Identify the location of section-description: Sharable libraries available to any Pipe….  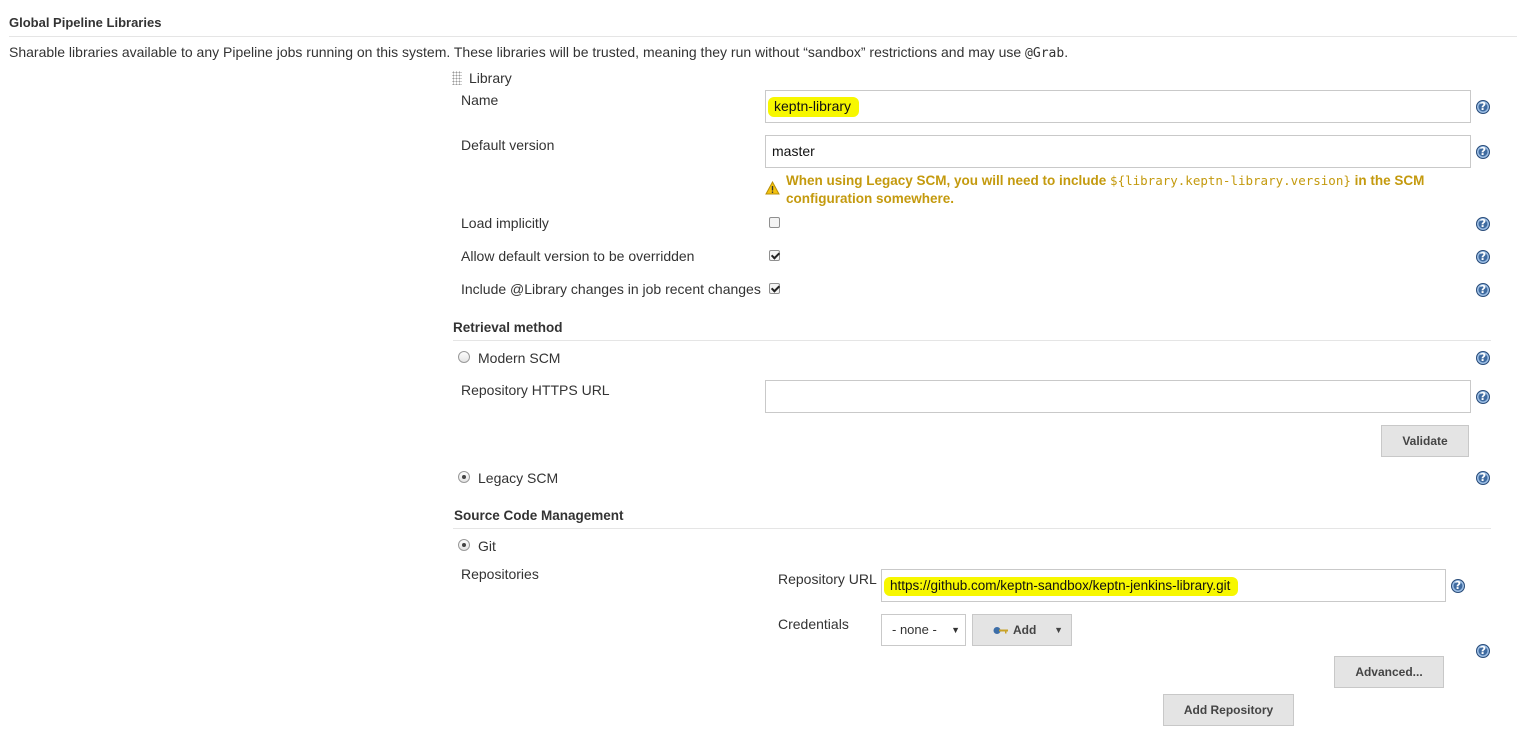
(538, 52).